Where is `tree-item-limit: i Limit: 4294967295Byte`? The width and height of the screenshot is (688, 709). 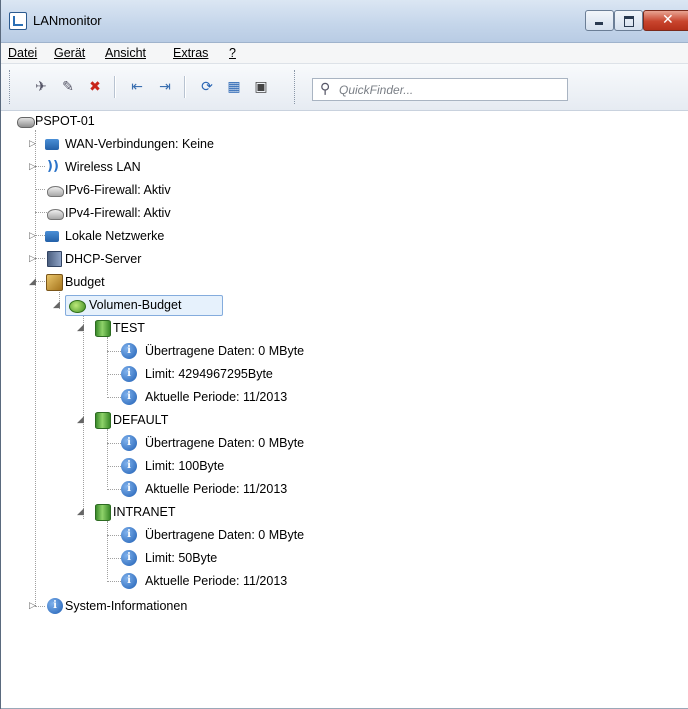
tree-item-limit: i Limit: 4294967295Byte is located at coordinates (249, 374).